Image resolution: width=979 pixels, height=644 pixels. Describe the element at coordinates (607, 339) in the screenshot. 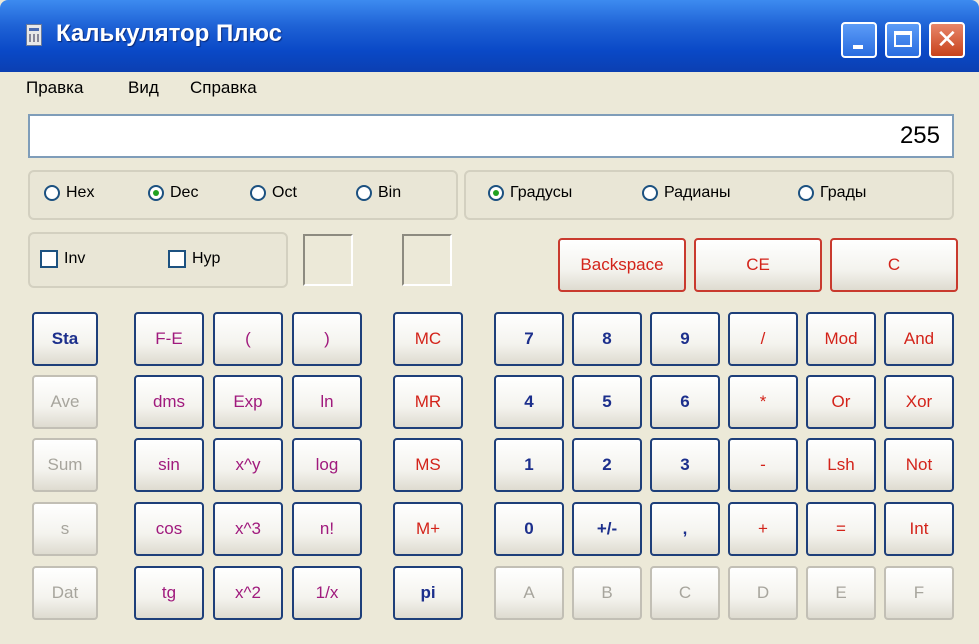

I see `digit-8-button: 8` at that location.